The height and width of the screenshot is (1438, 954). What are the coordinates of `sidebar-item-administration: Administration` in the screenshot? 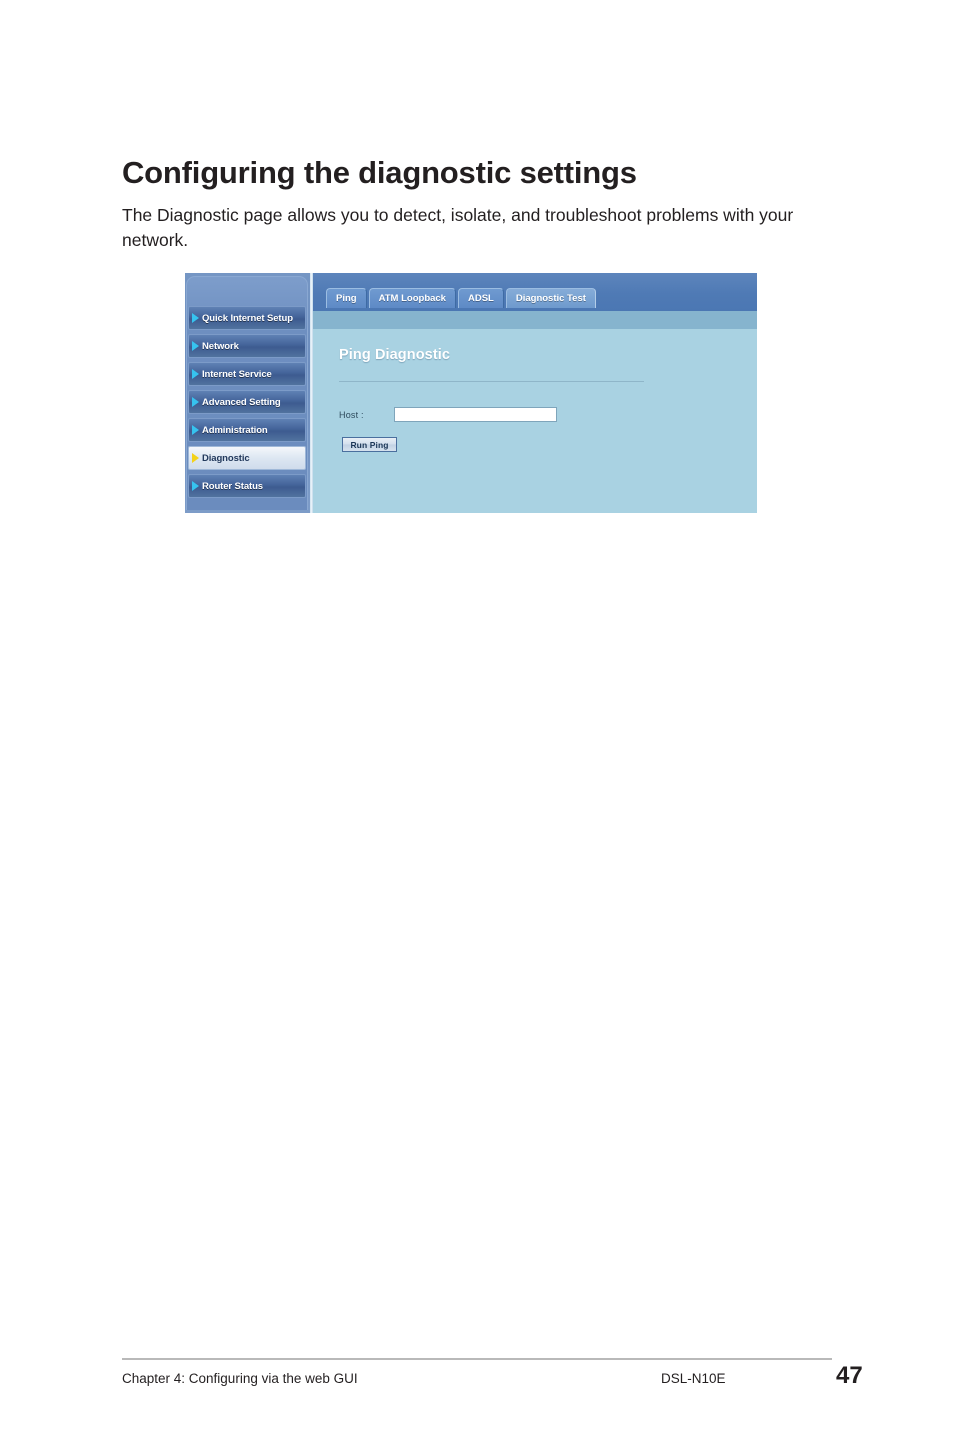 It's located at (247, 430).